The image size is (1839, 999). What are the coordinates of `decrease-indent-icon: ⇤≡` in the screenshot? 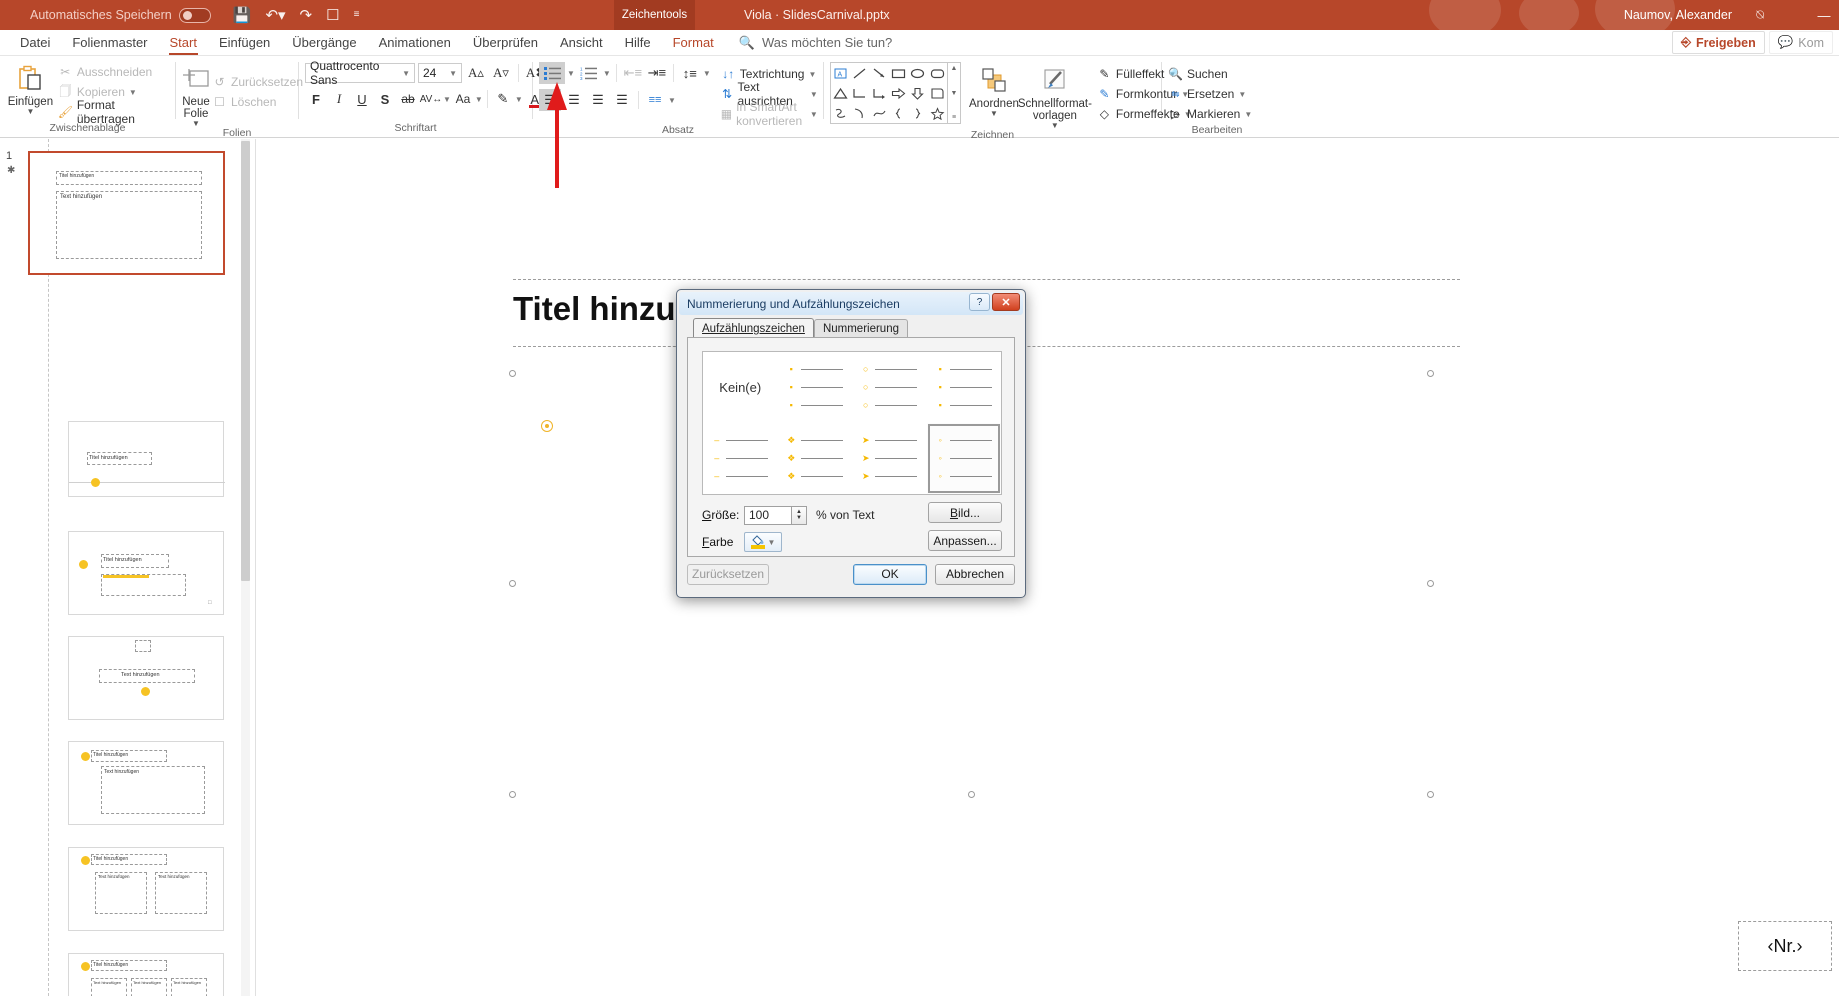 It's located at (633, 73).